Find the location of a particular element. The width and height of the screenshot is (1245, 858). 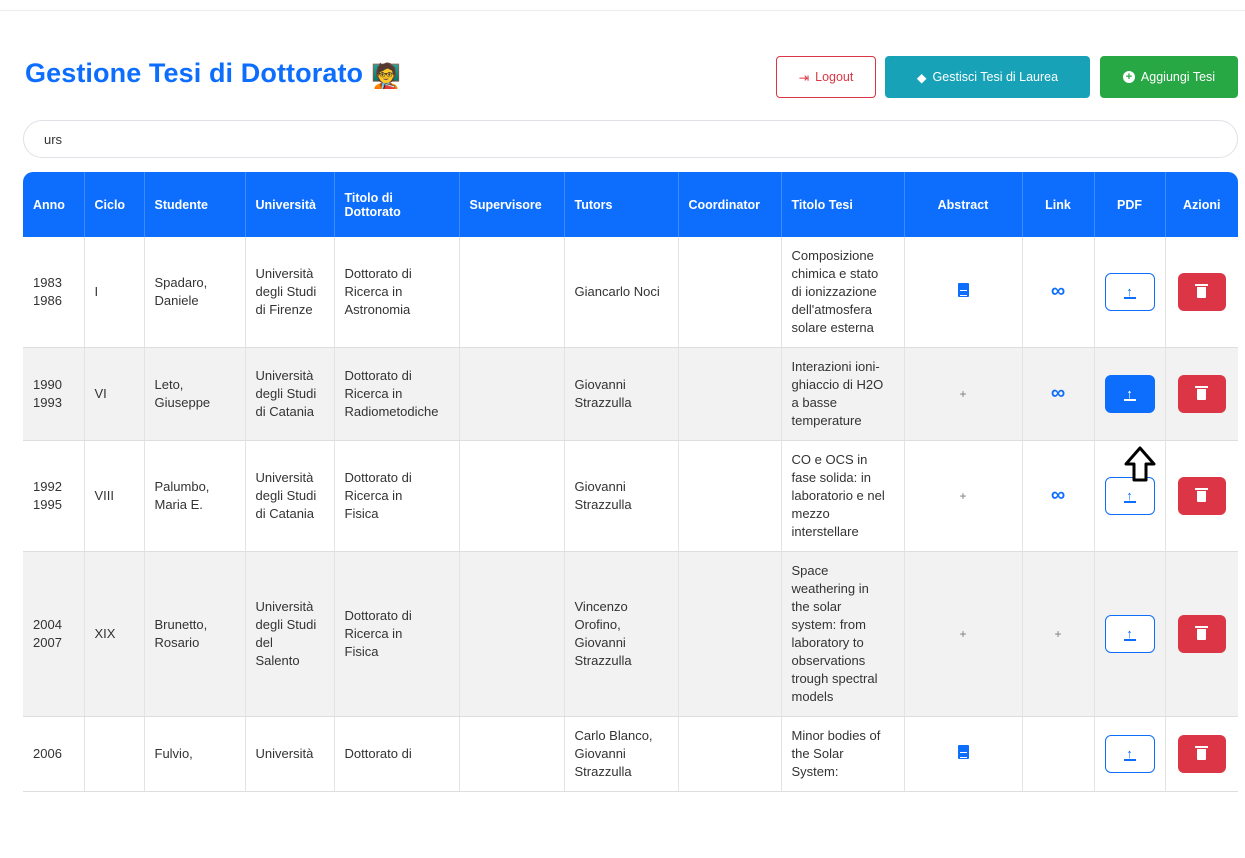

manage-laurea-button: ◆ Gestisci Tesi di Laurea is located at coordinates (987, 77).